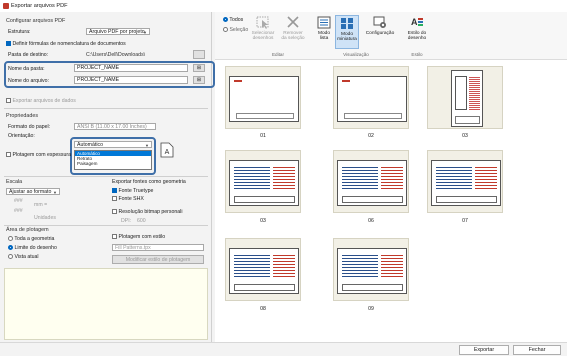  What do you see at coordinates (283, 349) in the screenshot?
I see `dialog-footer: Exportar Fechar` at bounding box center [283, 349].